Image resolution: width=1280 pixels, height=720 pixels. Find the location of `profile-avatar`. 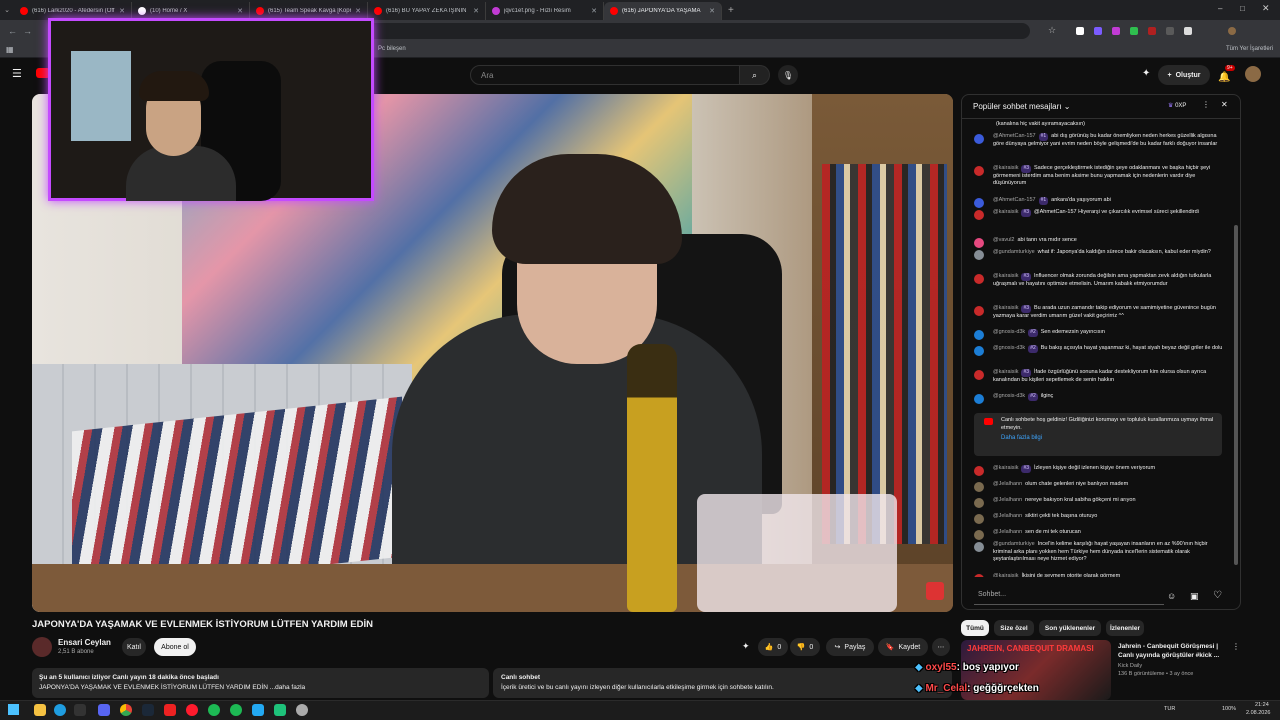

profile-avatar is located at coordinates (1232, 31).